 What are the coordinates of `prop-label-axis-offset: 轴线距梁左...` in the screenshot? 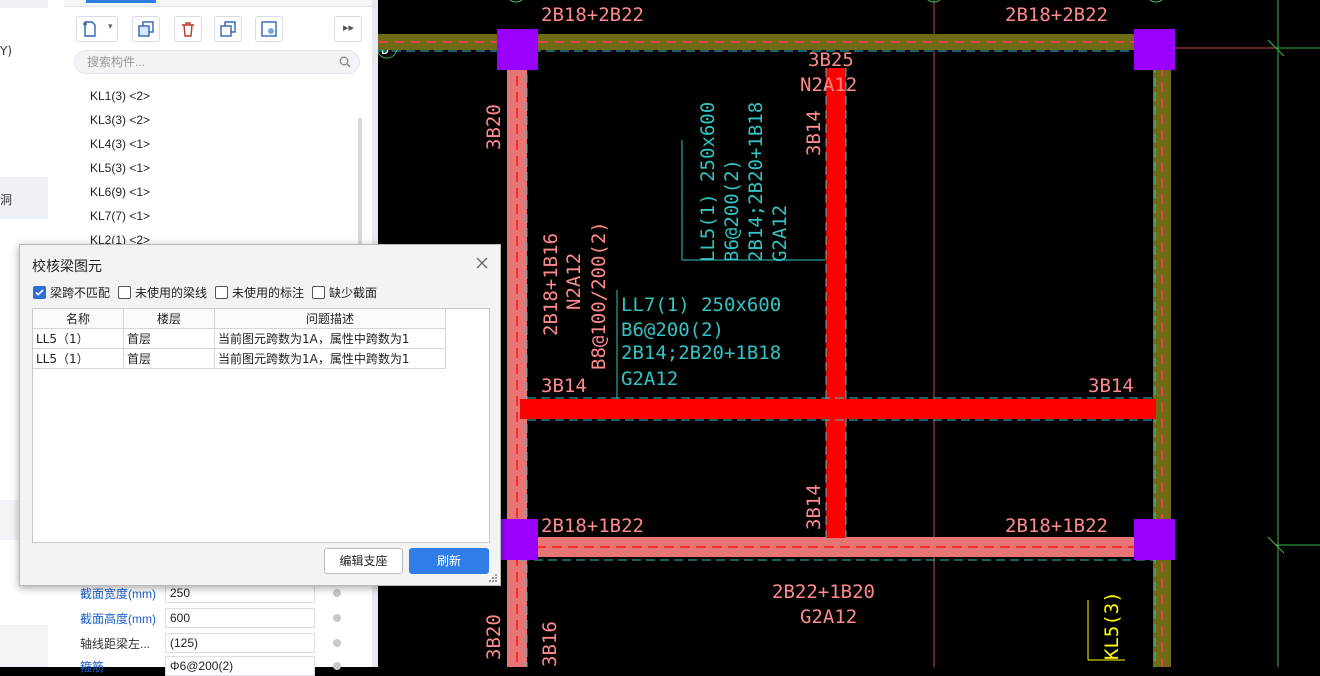 It's located at (115, 644).